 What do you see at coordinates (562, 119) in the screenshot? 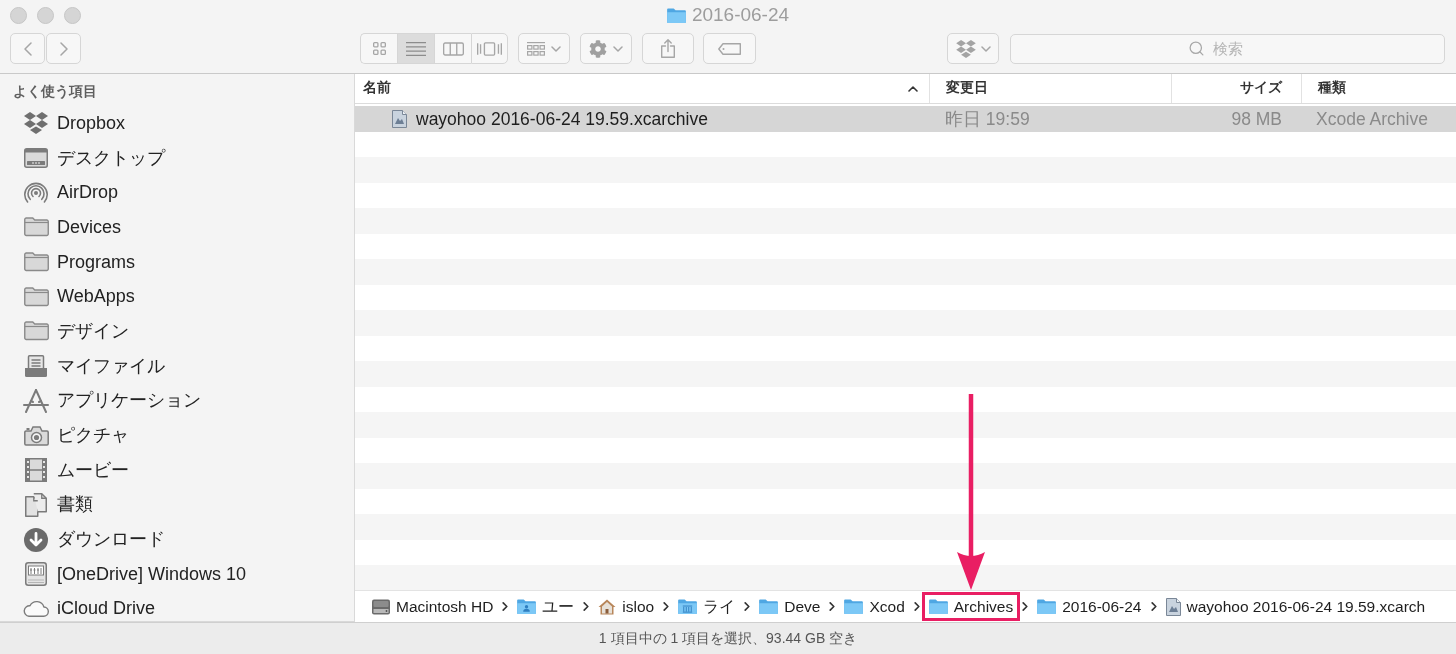
I see `file-name: wayohoo 2016-06-24 19.59.xcarchive` at bounding box center [562, 119].